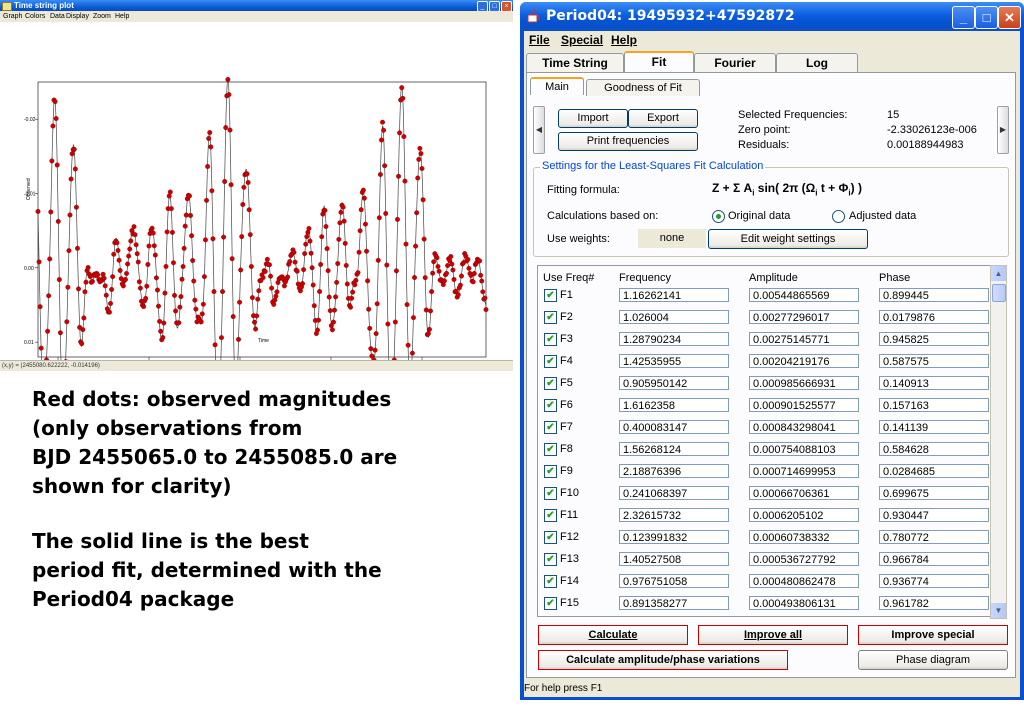 This screenshot has width=1024, height=719. I want to click on improve-special-button: Improve special, so click(933, 635).